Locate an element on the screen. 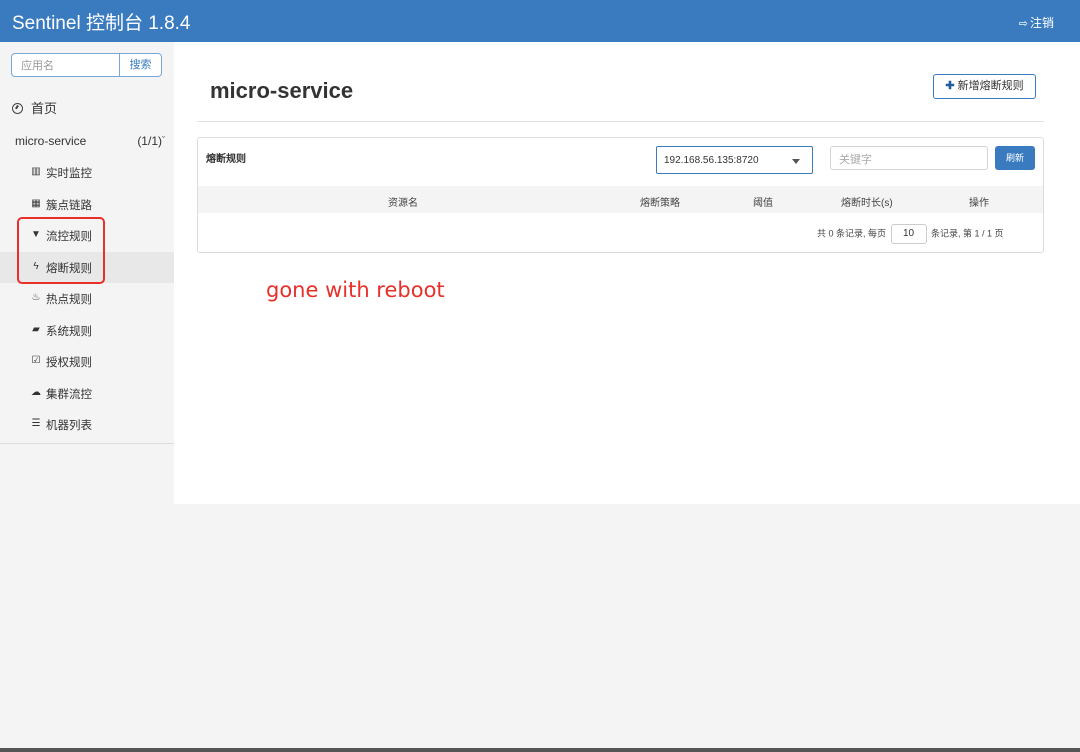  pager-suffix: 条记录, 第 1 / 1 页 is located at coordinates (967, 233).